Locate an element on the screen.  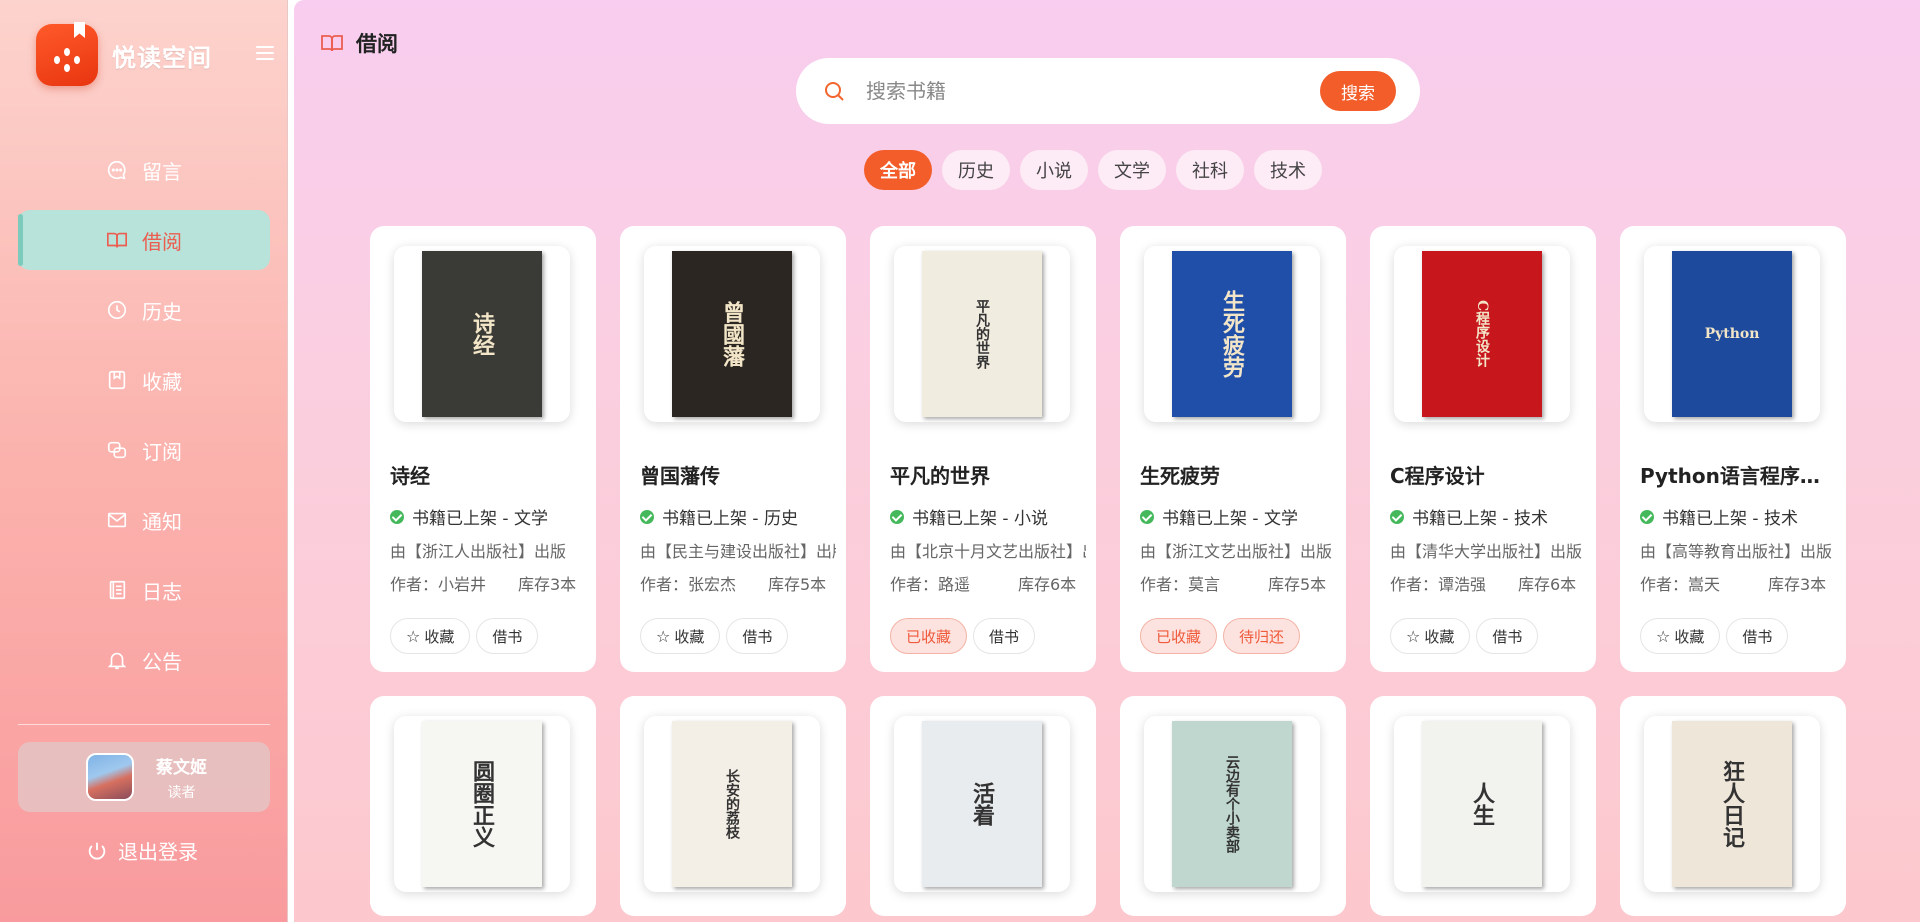
book-cover: 诗经 is located at coordinates (482, 334).